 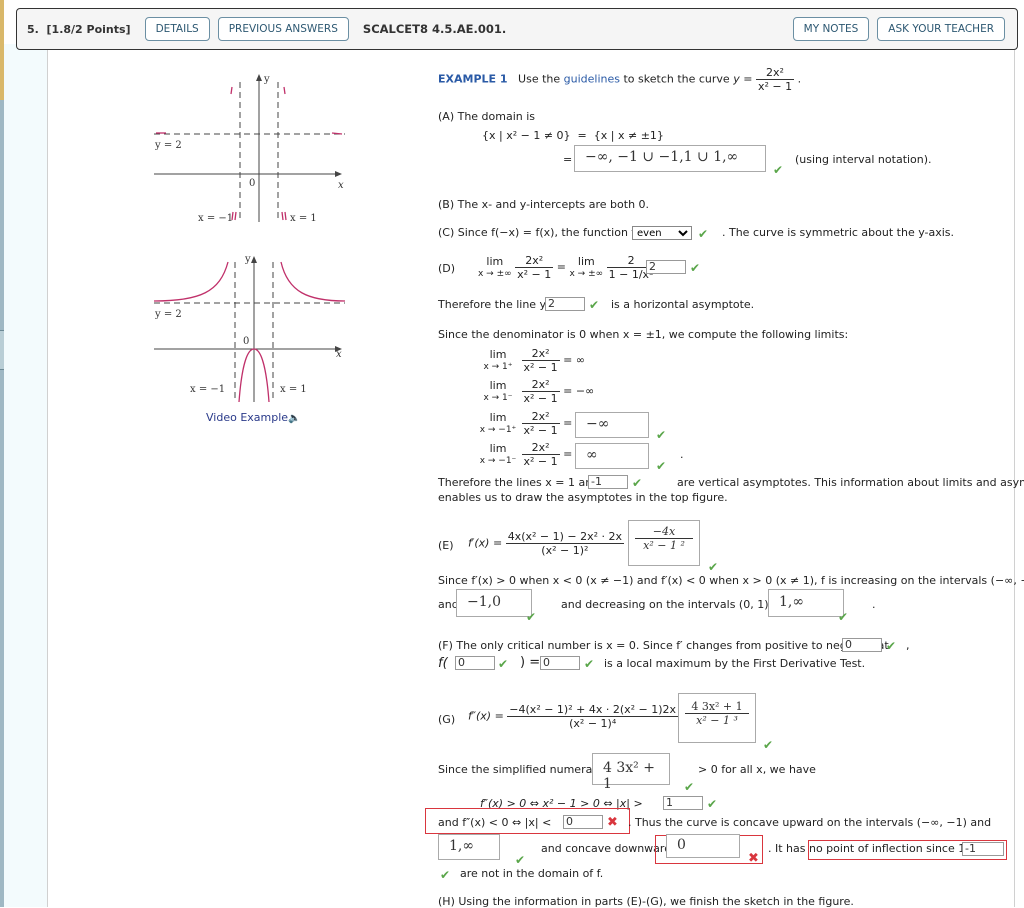 I want to click on video-example-label: Video Example, so click(x=247, y=417).